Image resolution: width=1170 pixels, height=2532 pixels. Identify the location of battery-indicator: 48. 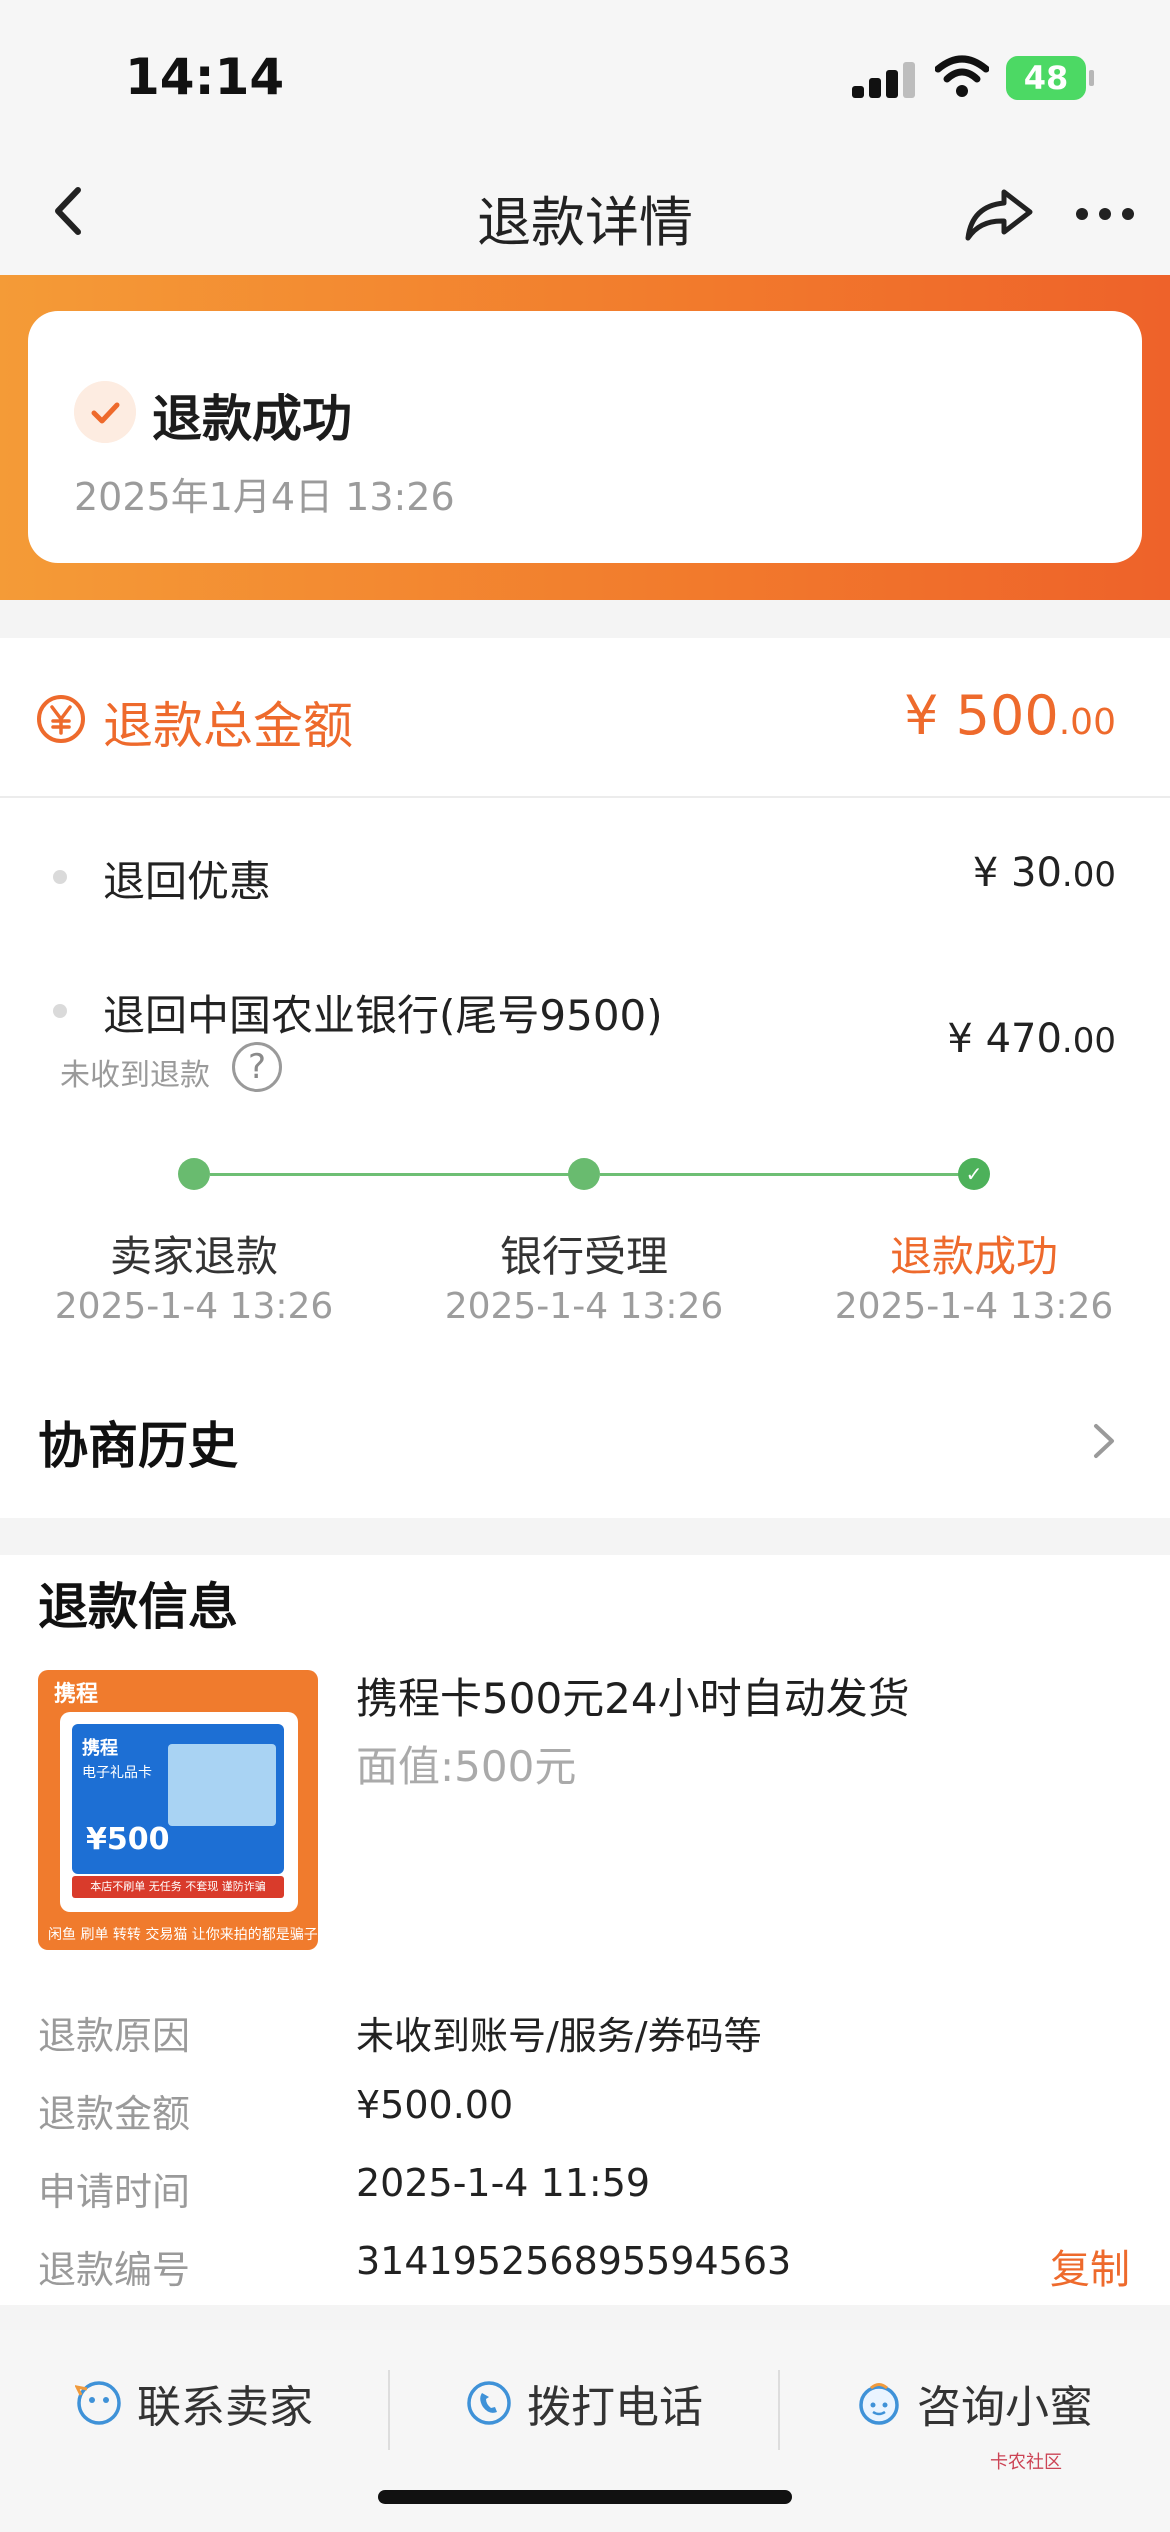
(1050, 78).